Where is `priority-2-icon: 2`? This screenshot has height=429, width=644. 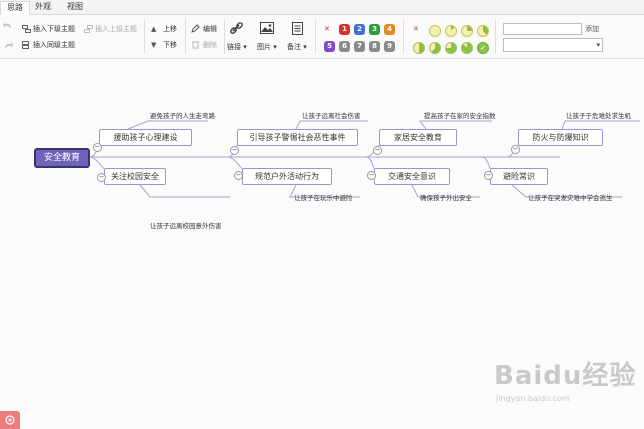 priority-2-icon: 2 is located at coordinates (359, 29).